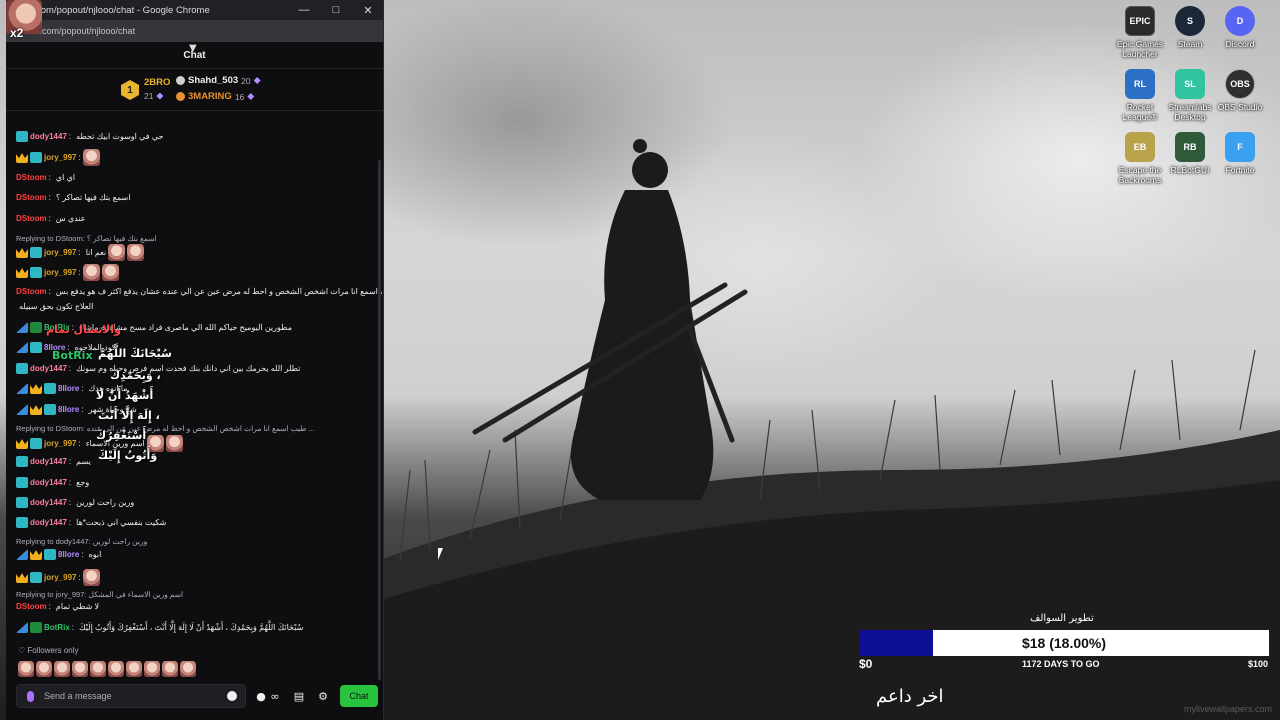 This screenshot has height=720, width=1280. I want to click on collapse-chevron-icon: ▼, so click(193, 48).